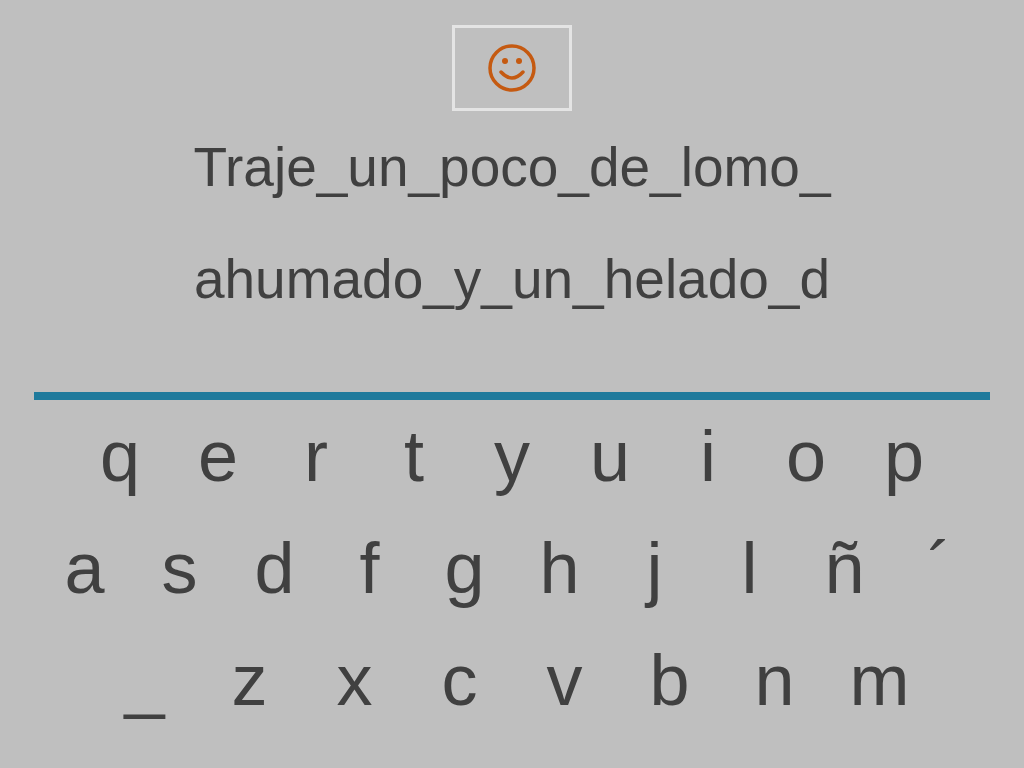  I want to click on letter-key: z, so click(249, 680).